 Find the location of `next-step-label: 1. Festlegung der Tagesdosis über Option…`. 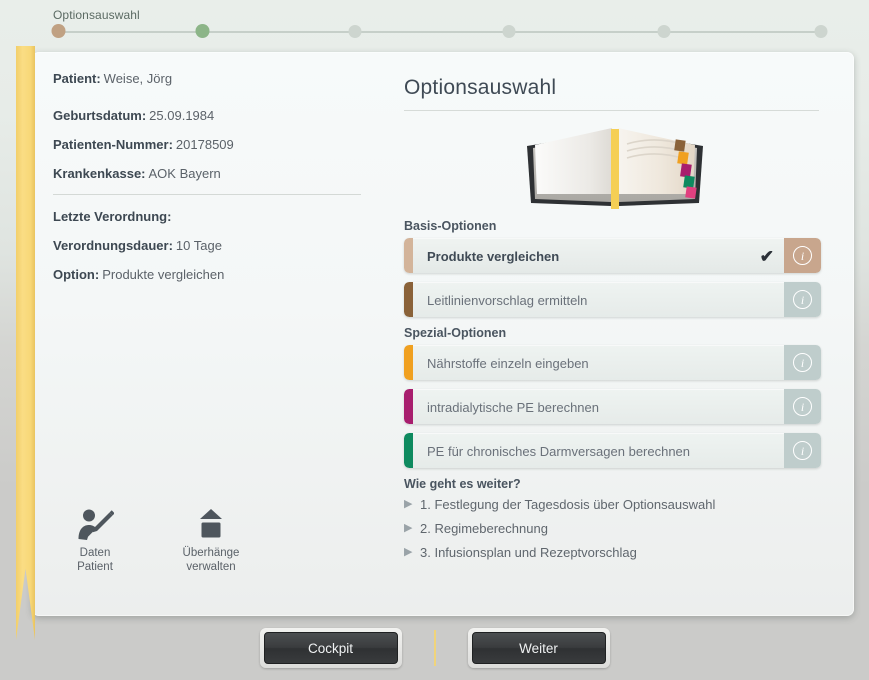

next-step-label: 1. Festlegung der Tagesdosis über Option… is located at coordinates (568, 504).